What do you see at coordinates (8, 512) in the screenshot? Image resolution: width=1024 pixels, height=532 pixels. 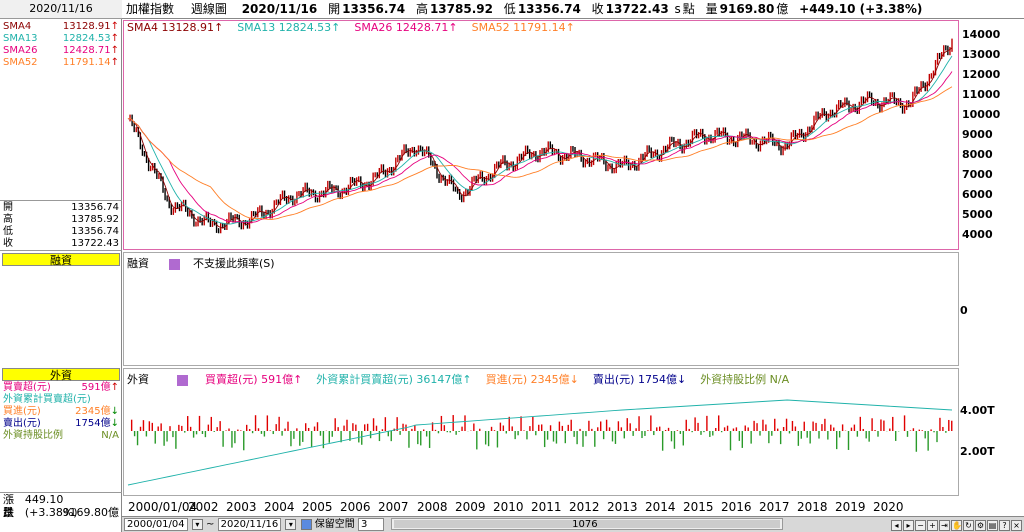 I see `volume-label: 量` at bounding box center [8, 512].